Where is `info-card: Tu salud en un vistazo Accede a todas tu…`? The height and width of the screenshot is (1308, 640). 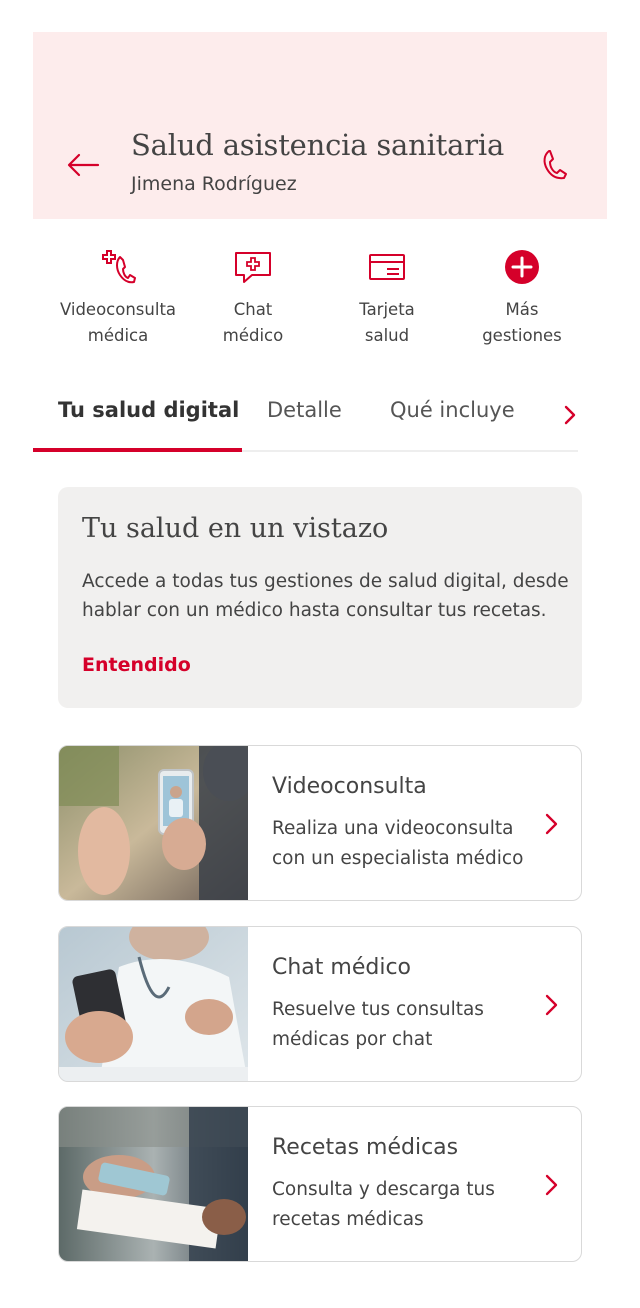 info-card: Tu salud en un vistazo Accede a todas tu… is located at coordinates (320, 597).